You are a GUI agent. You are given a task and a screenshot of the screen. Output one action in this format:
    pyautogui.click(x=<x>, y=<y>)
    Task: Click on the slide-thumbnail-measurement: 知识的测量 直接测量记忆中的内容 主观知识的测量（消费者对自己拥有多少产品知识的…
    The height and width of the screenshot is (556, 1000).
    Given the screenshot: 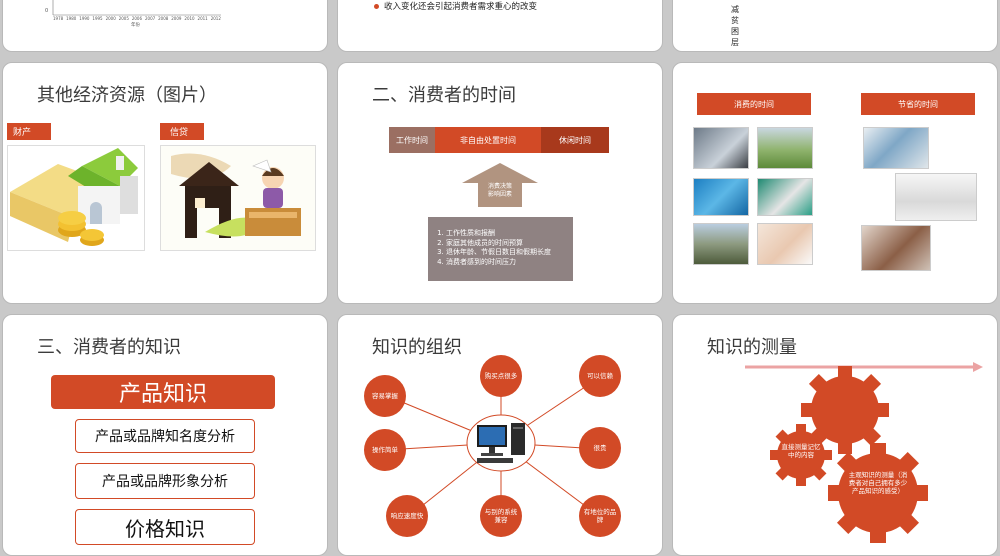 What is the action you would take?
    pyautogui.click(x=835, y=435)
    